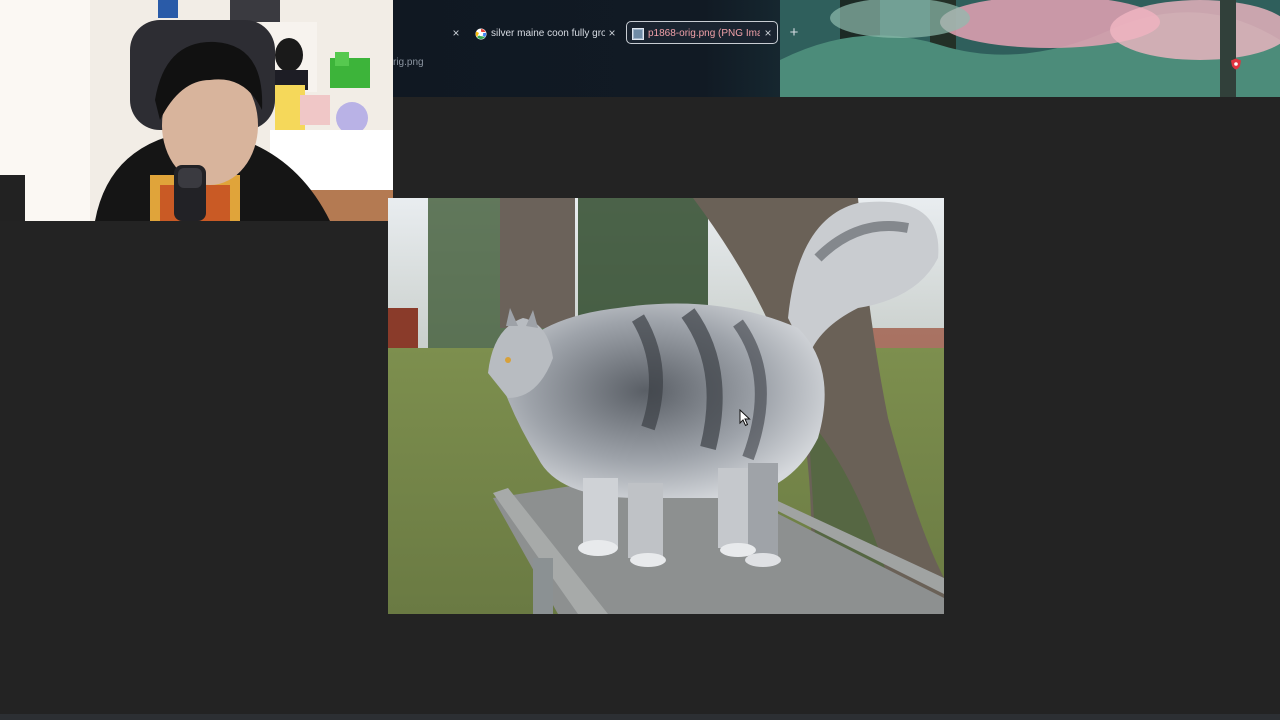 The image size is (1280, 720). What do you see at coordinates (481, 33) in the screenshot?
I see `google-icon` at bounding box center [481, 33].